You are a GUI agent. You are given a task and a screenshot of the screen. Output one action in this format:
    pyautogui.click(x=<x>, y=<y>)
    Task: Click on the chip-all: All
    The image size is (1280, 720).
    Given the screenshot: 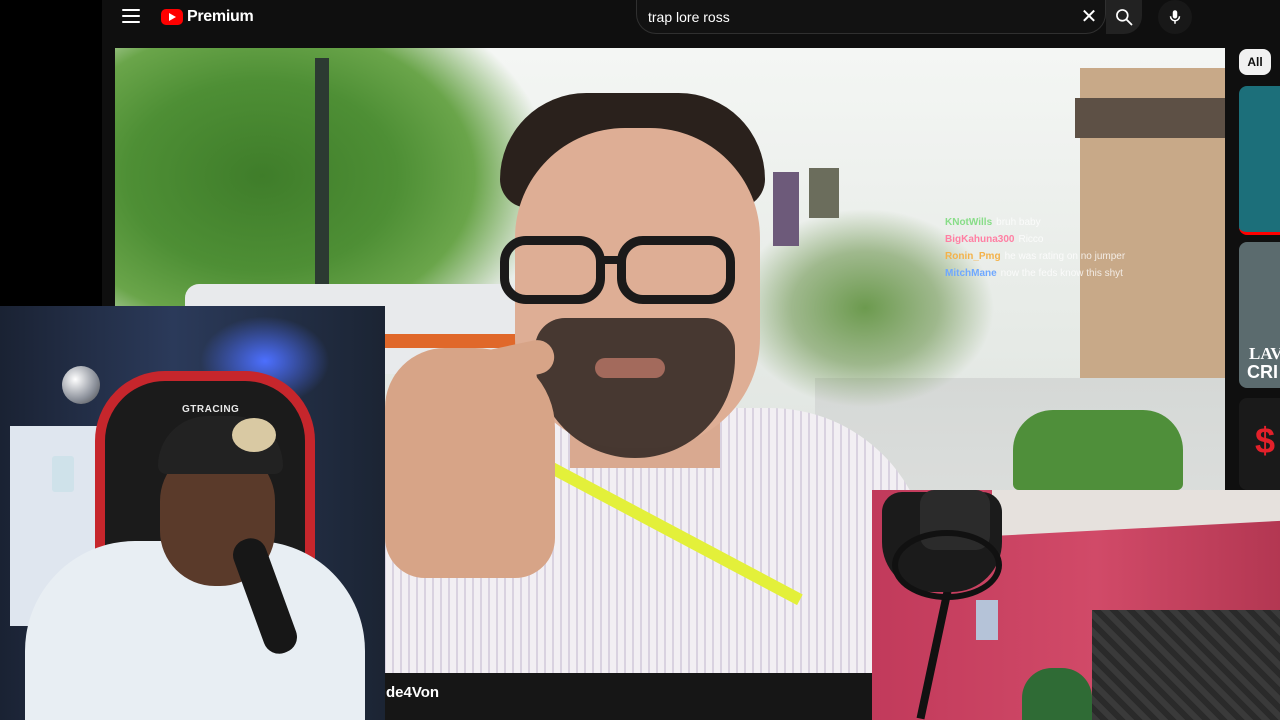 What is the action you would take?
    pyautogui.click(x=1255, y=62)
    